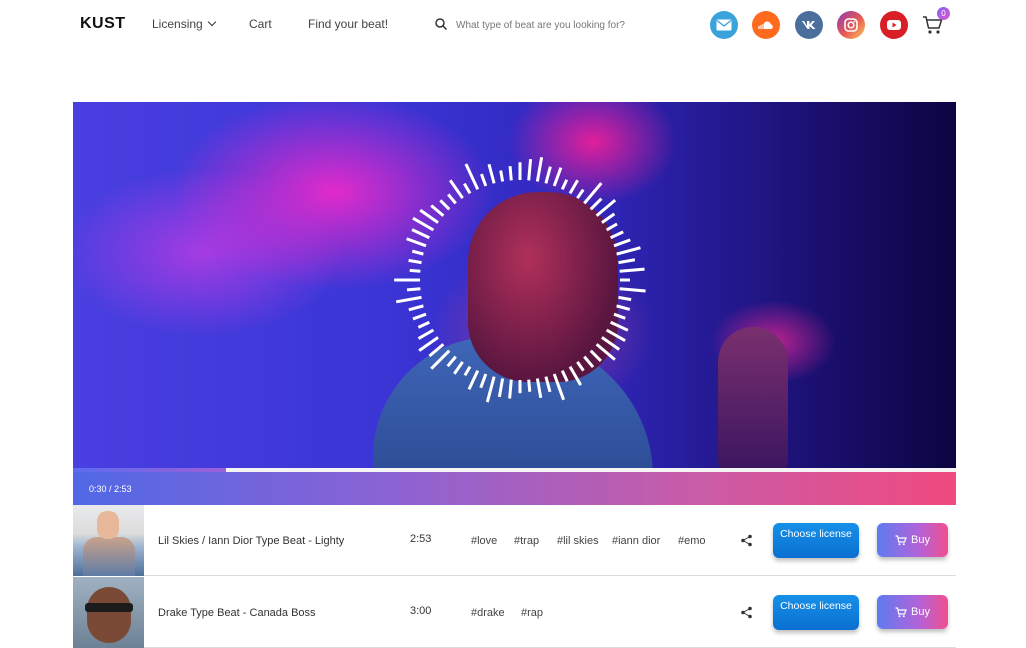 The height and width of the screenshot is (648, 1026). I want to click on vk-icon, so click(809, 25).